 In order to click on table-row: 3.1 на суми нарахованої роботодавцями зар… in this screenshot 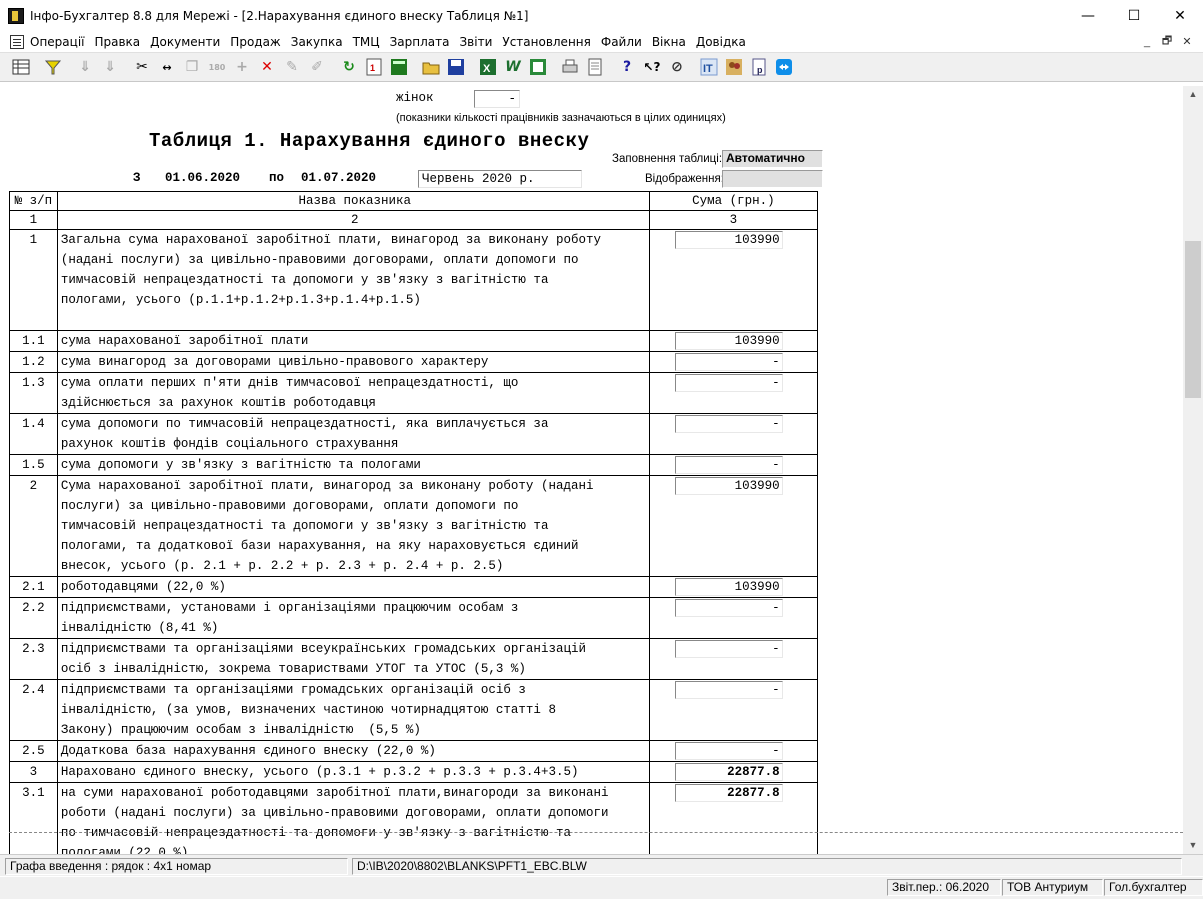, I will do `click(414, 818)`.